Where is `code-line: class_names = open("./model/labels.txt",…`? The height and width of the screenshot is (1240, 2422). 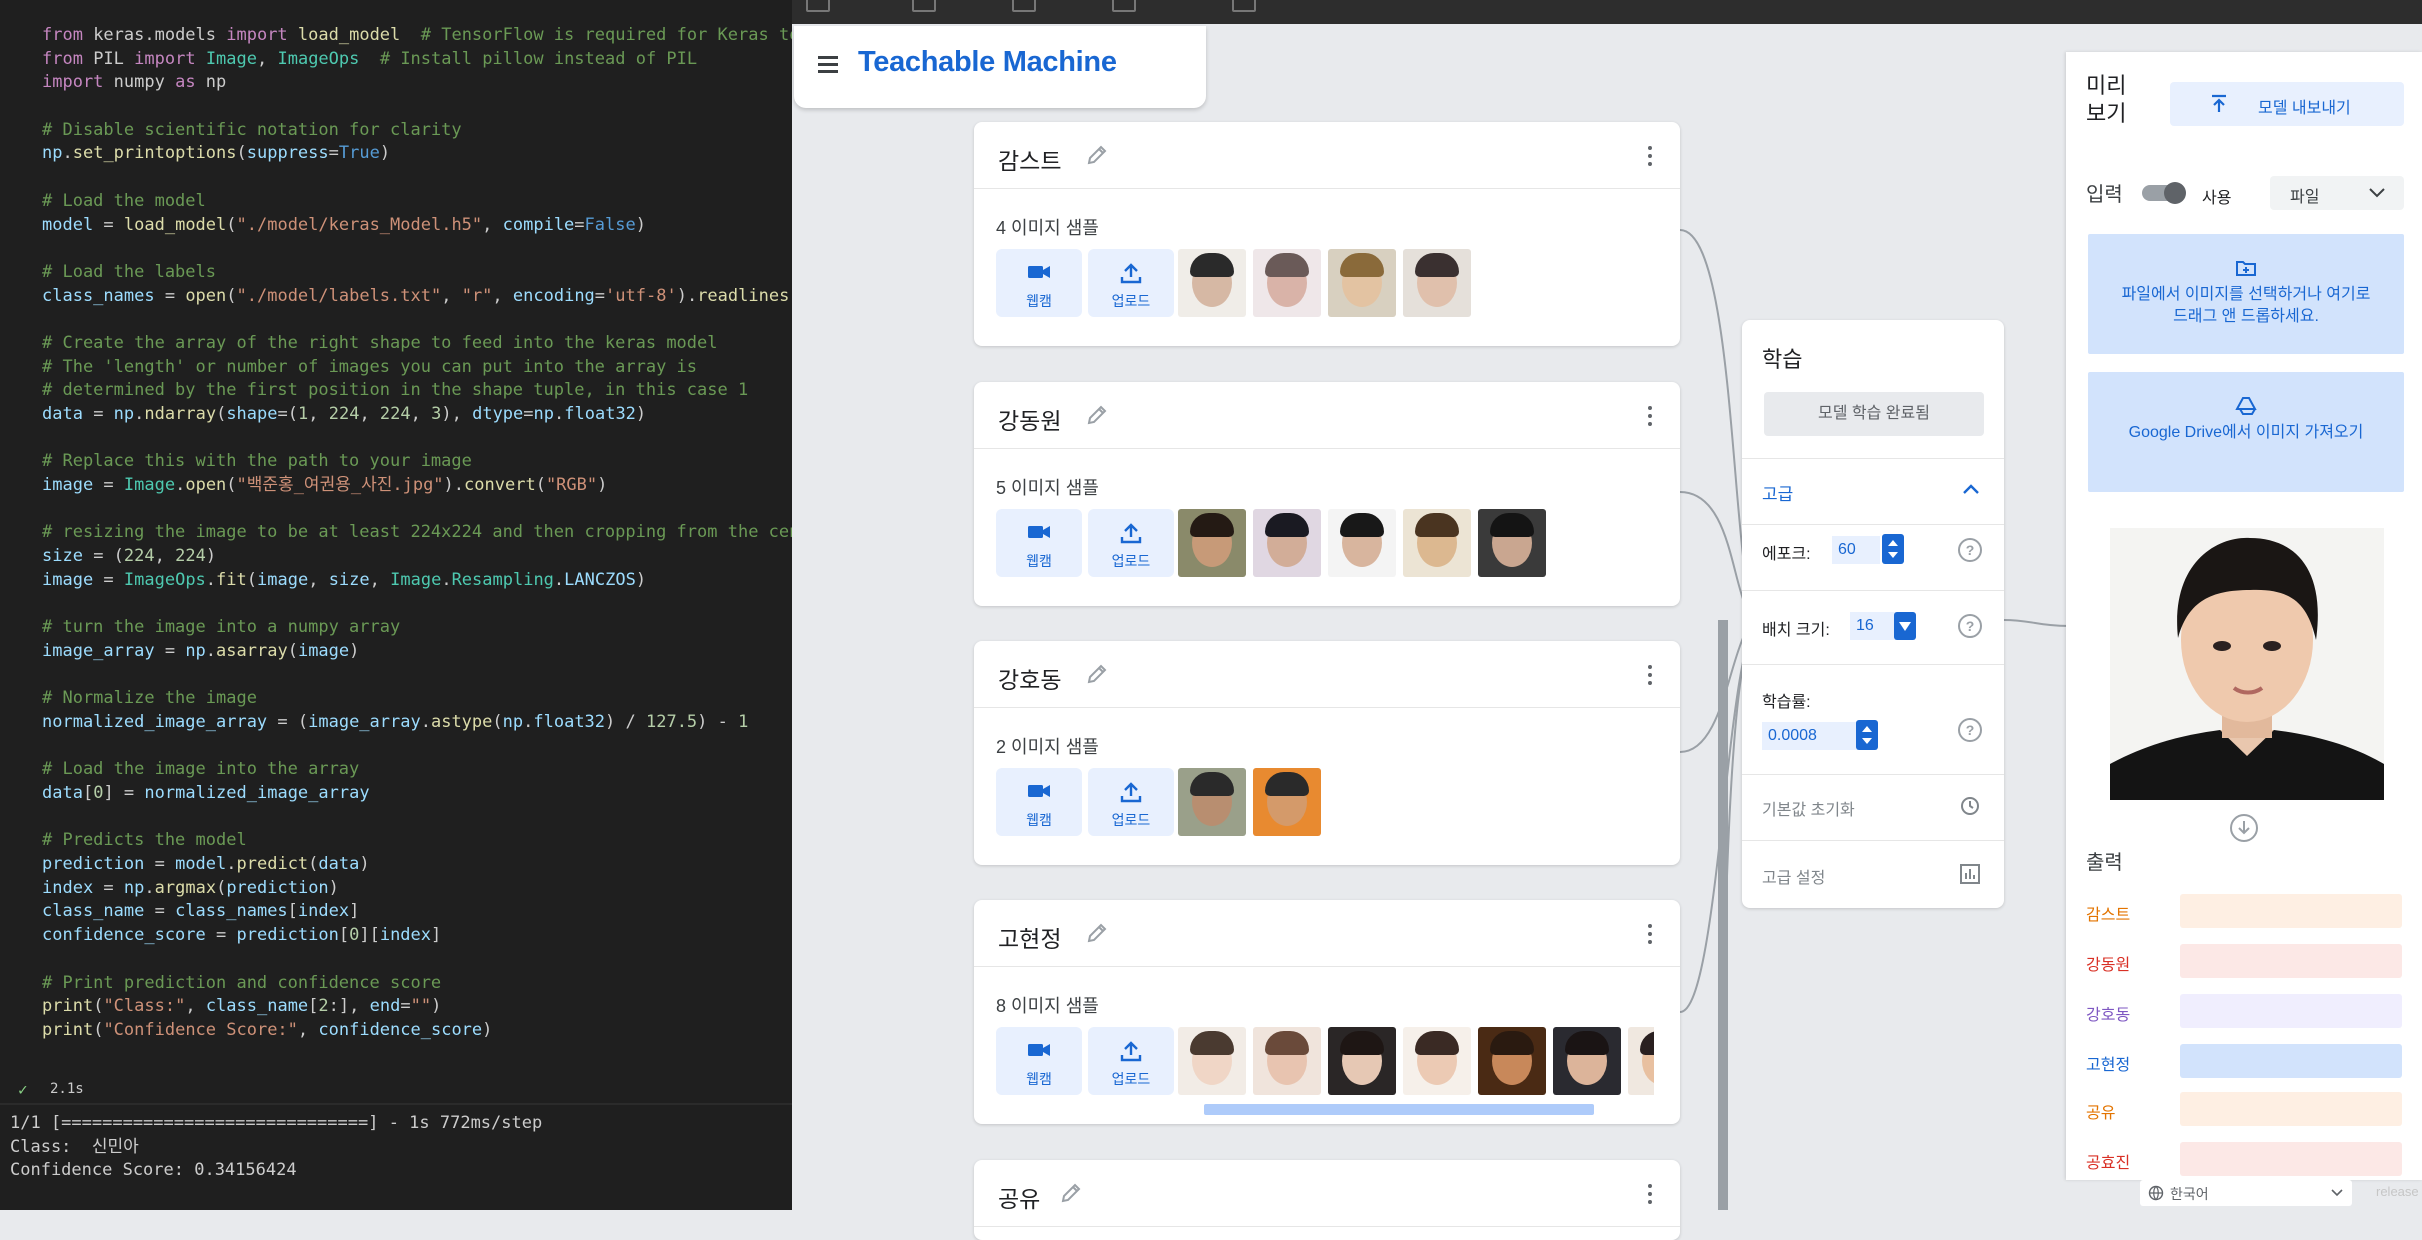
code-line: class_names = open("./model/labels.txt",… is located at coordinates (417, 297).